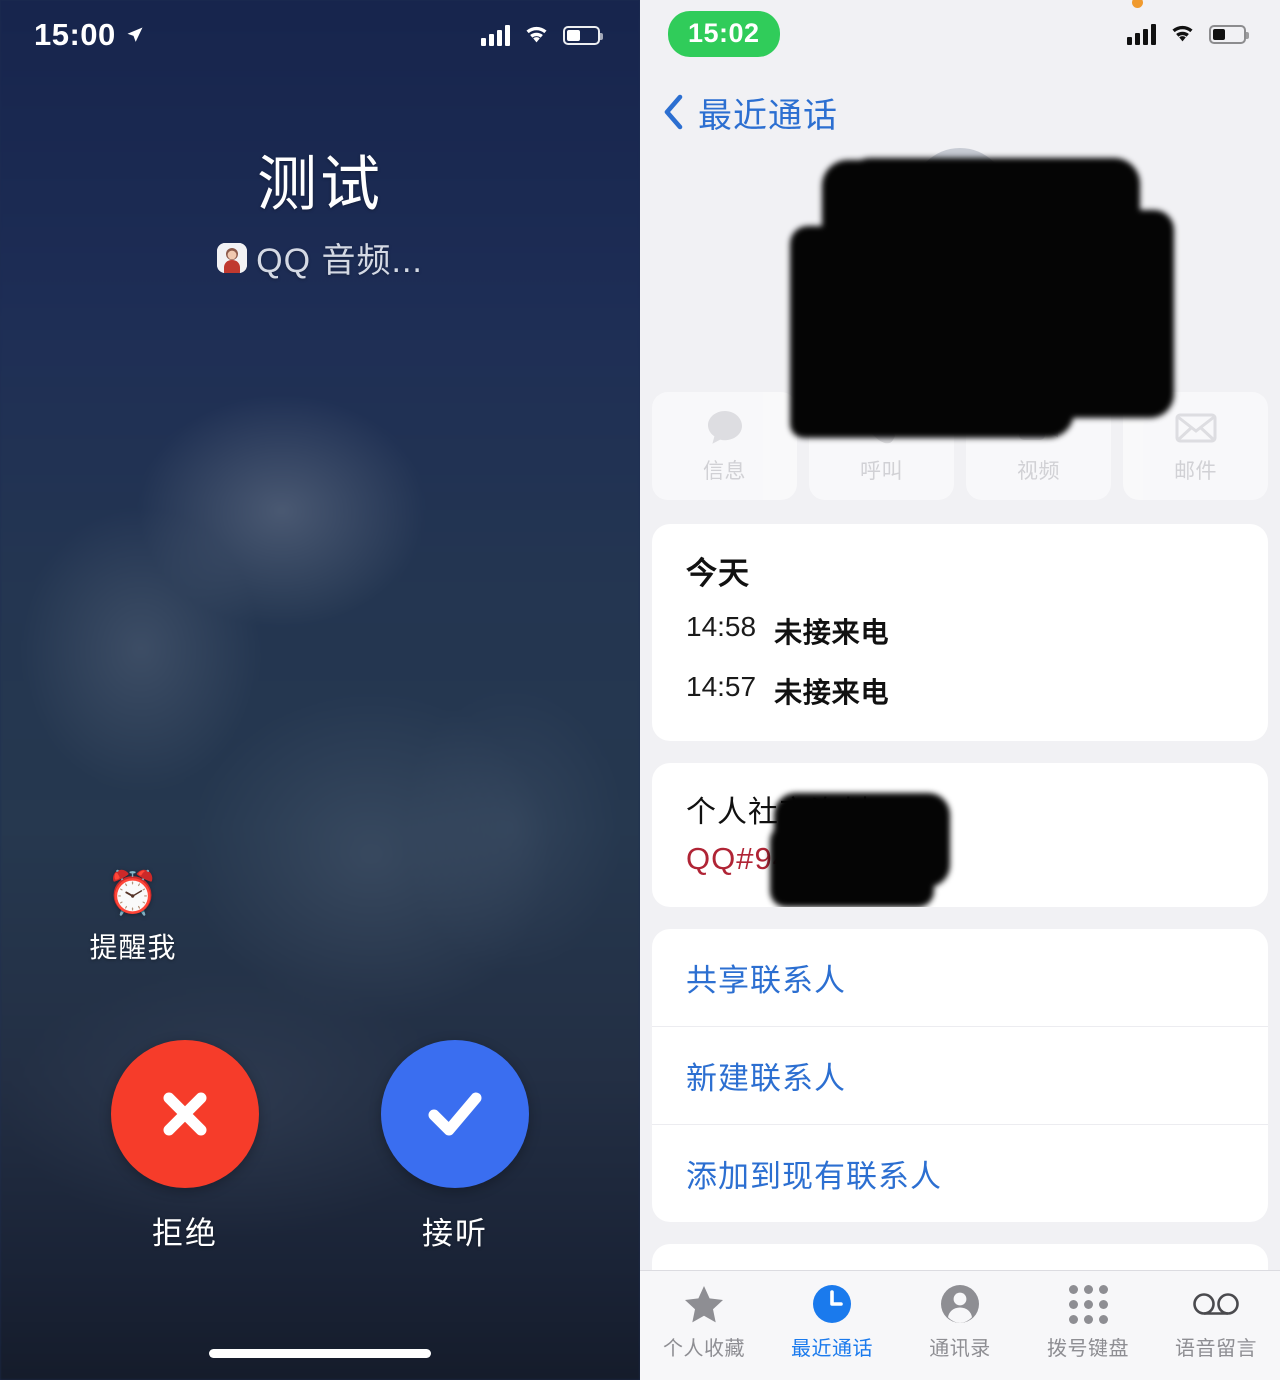 This screenshot has width=1280, height=1380. What do you see at coordinates (724, 34) in the screenshot?
I see `active-call-time-pill: 15:02` at bounding box center [724, 34].